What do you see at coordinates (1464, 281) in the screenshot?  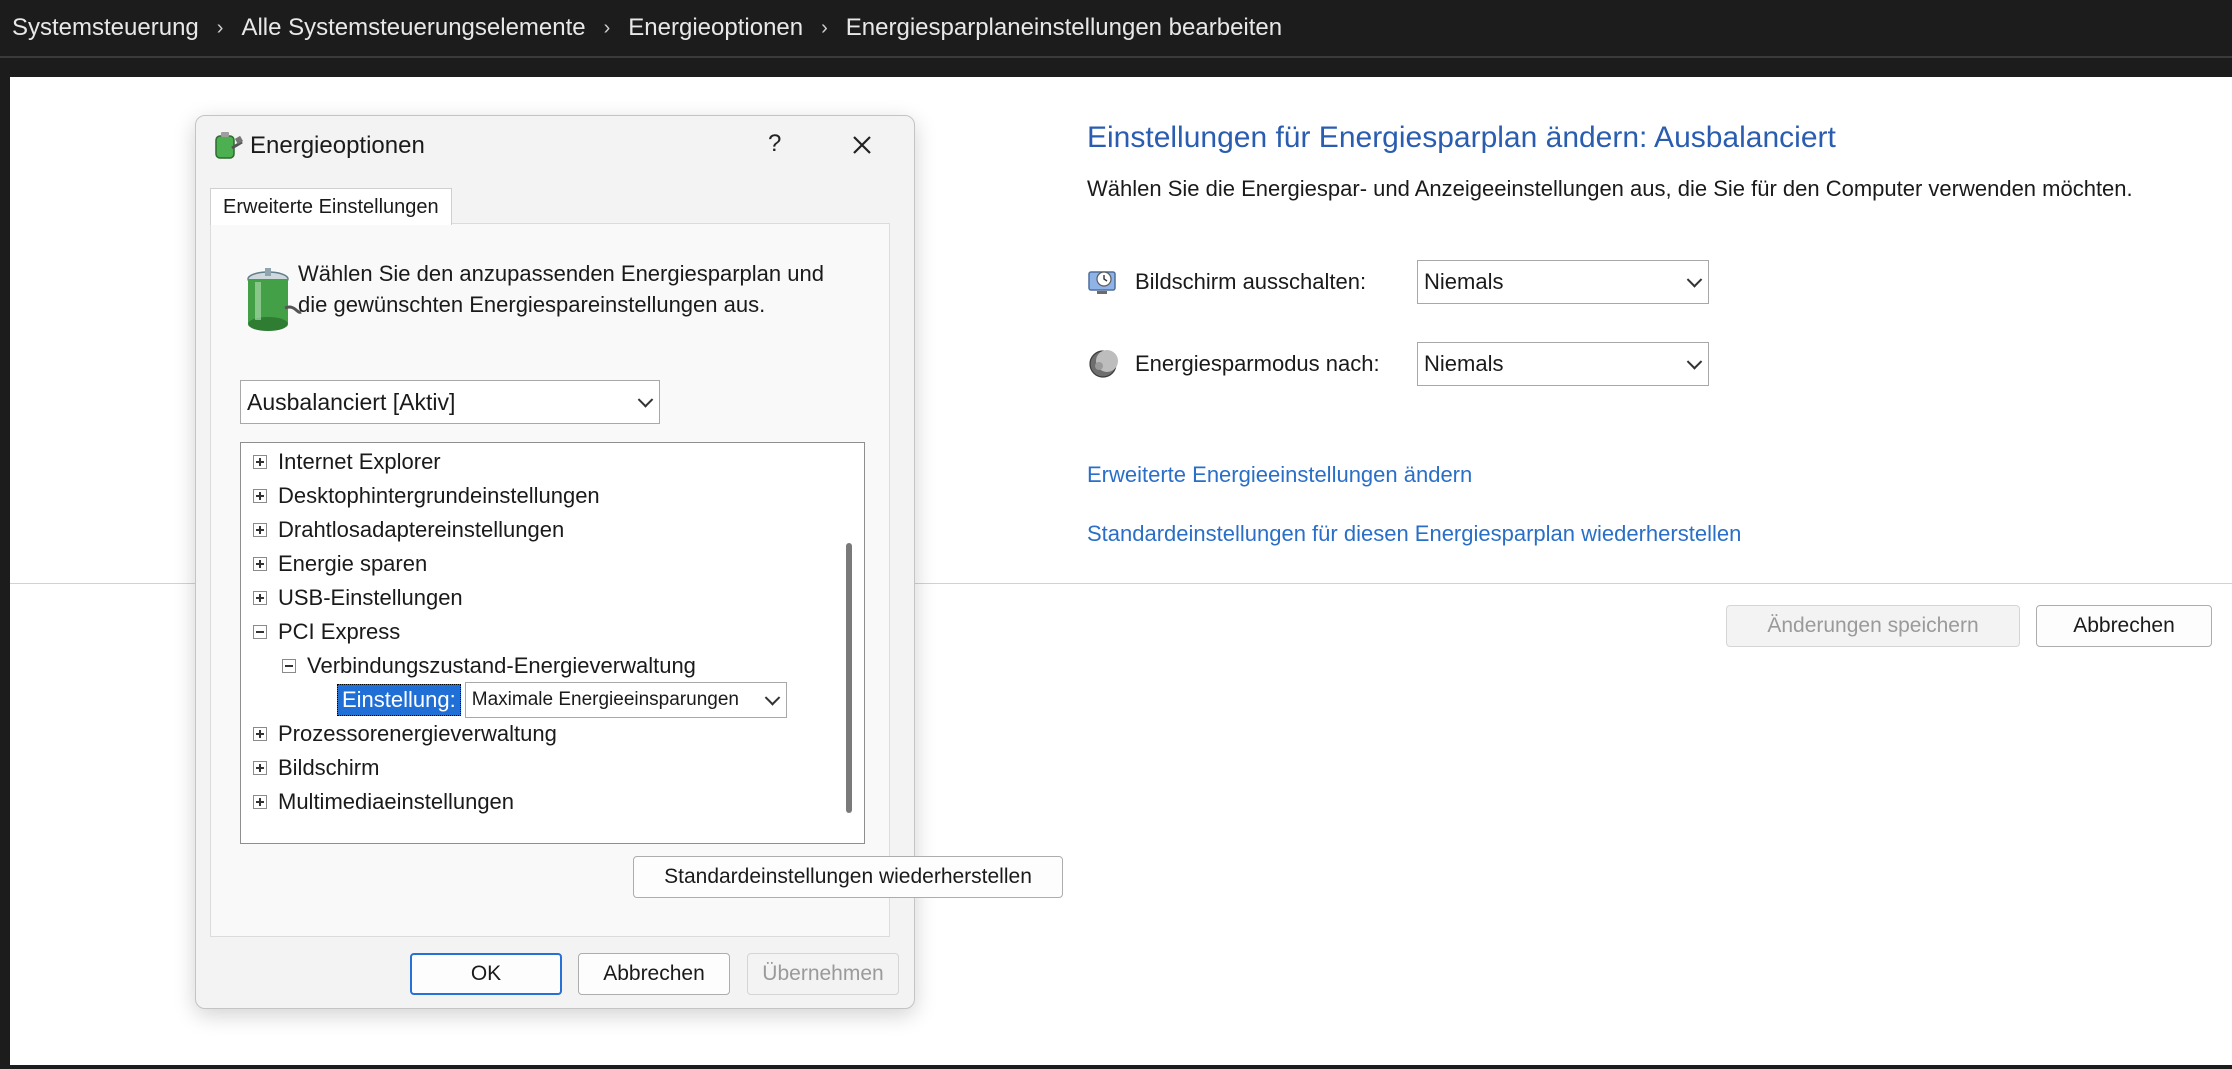 I see `display-off-value: Niemals` at bounding box center [1464, 281].